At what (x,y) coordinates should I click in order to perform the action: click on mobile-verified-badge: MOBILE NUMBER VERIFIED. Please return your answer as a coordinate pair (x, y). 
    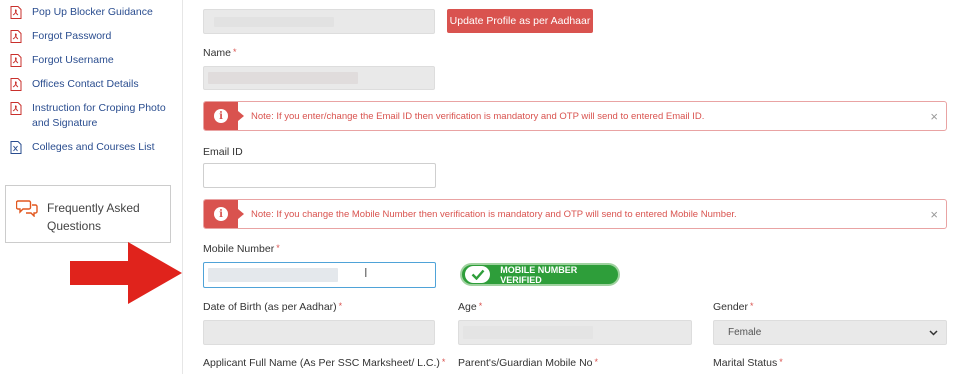
    Looking at the image, I should click on (540, 274).